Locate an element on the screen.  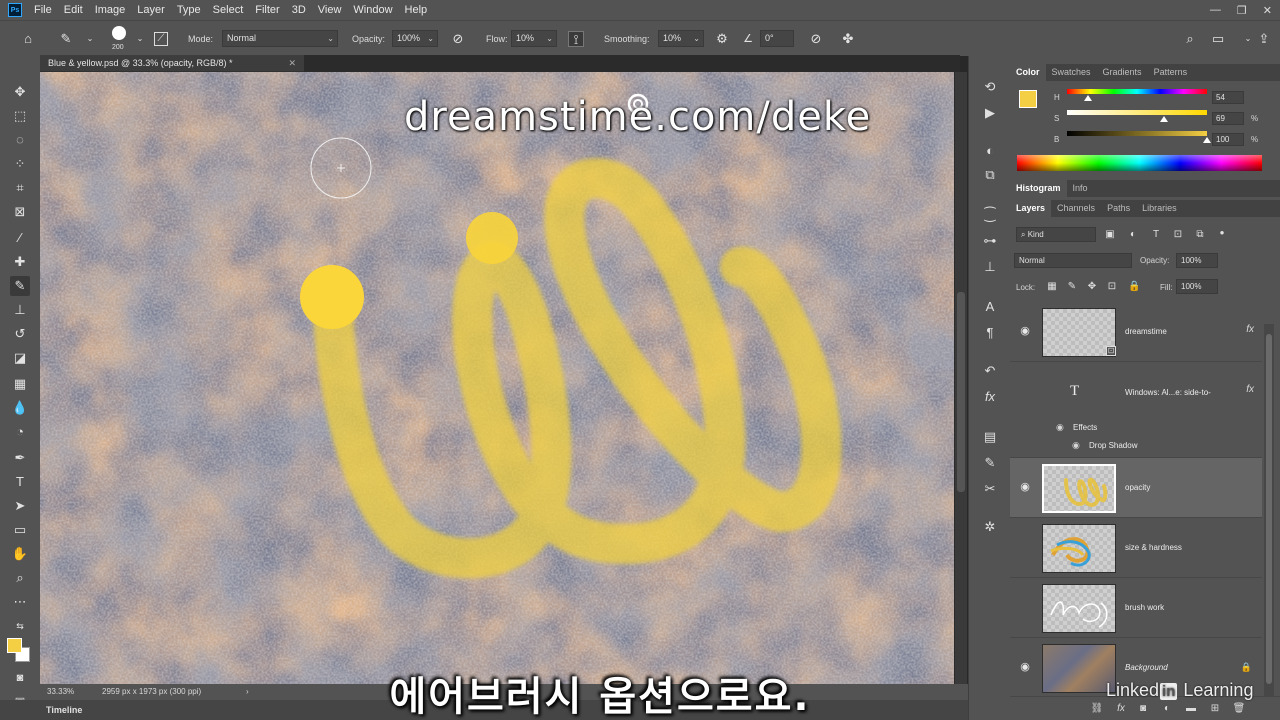
clone-stamp-tool-icon: ⊥ is located at coordinates (20, 310).